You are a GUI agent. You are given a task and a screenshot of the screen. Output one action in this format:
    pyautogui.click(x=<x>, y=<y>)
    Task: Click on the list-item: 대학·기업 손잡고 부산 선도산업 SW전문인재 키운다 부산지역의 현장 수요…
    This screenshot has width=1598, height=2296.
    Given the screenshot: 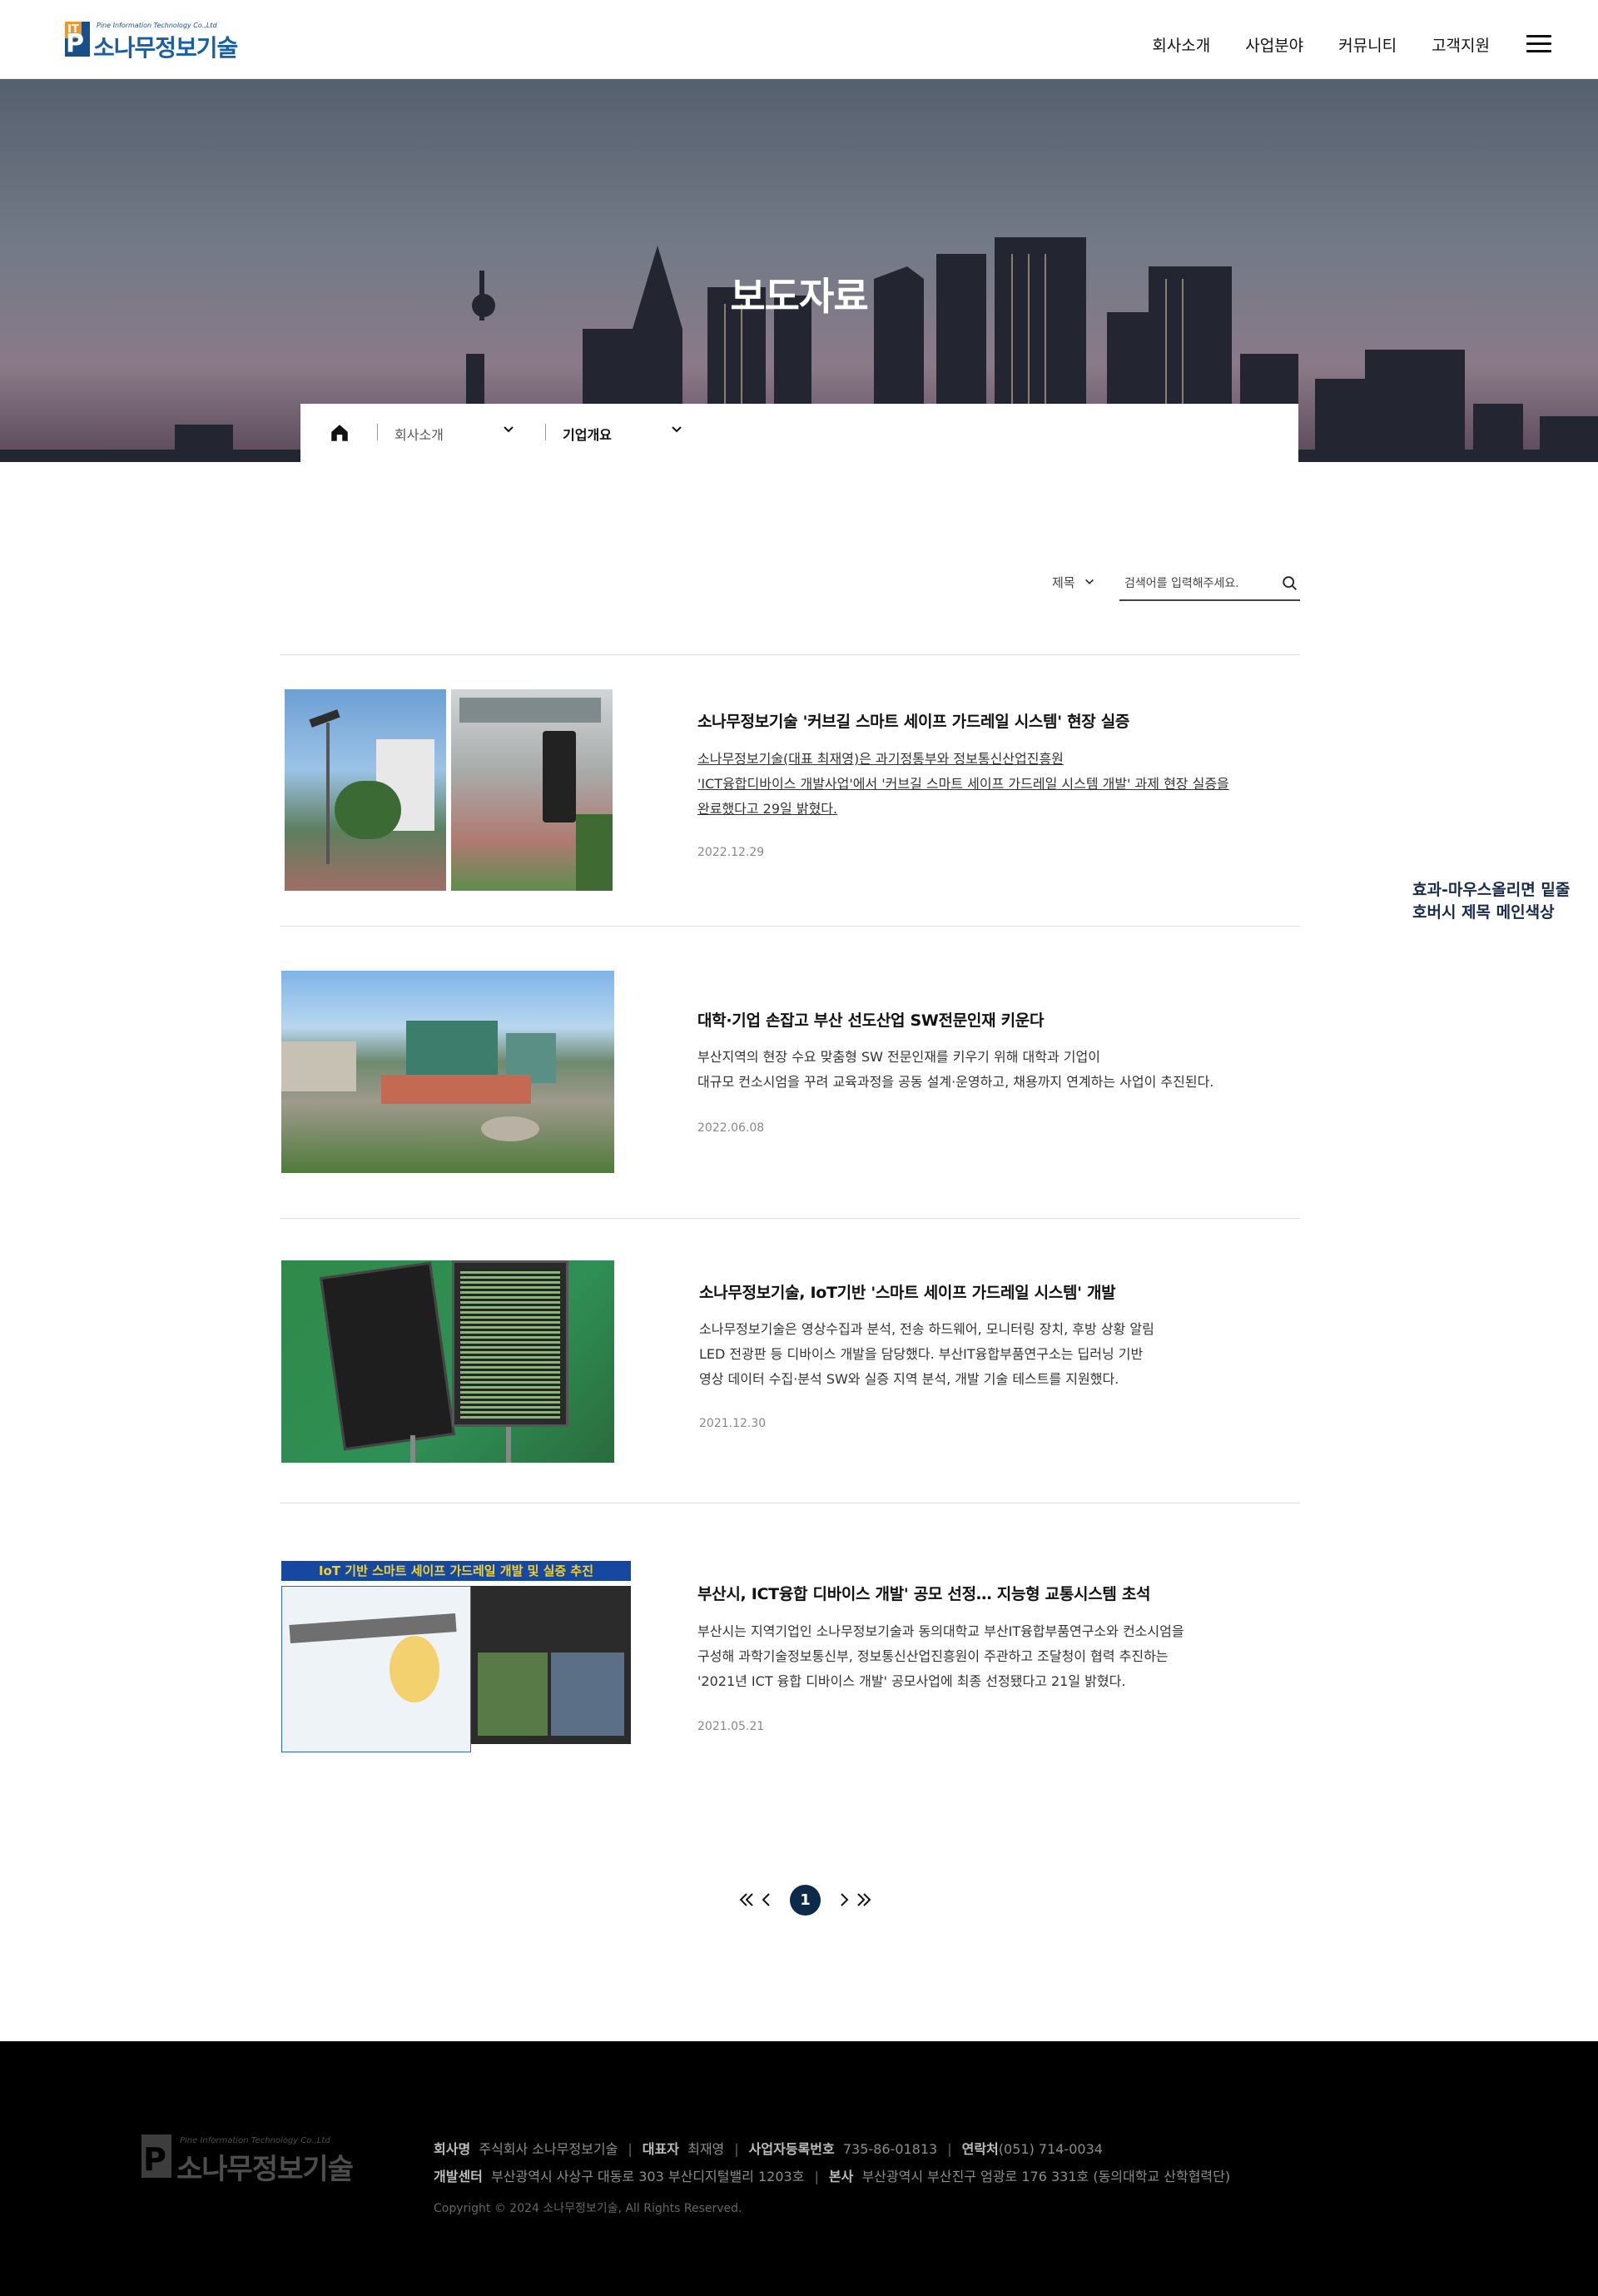 What is the action you would take?
    pyautogui.click(x=790, y=1072)
    